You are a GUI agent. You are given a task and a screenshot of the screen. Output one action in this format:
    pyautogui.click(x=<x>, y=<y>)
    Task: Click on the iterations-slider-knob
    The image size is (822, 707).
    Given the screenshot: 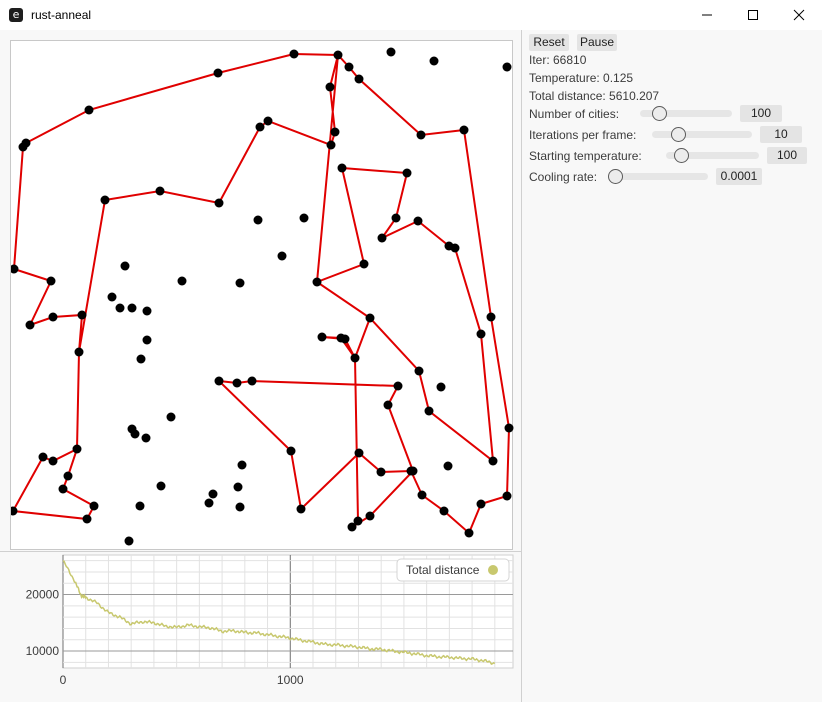 What is the action you would take?
    pyautogui.click(x=678, y=134)
    